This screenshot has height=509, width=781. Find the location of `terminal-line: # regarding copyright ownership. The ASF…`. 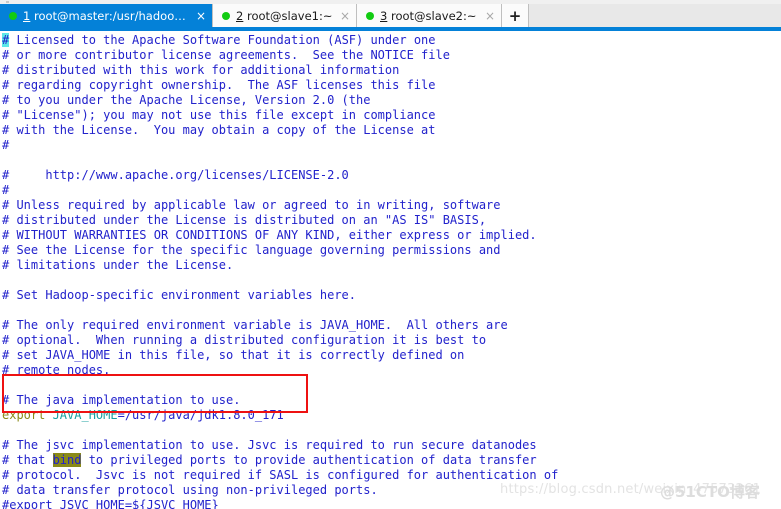

terminal-line: # regarding copyright ownership. The ASF… is located at coordinates (219, 85).